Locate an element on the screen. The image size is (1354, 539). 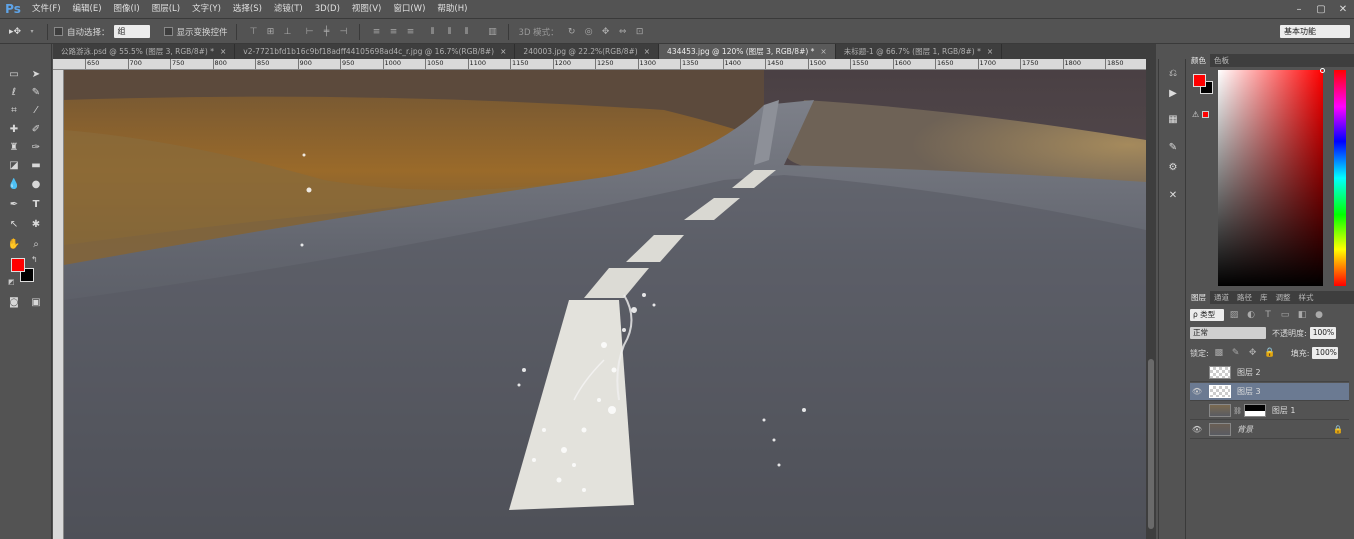
opacity-input: 100% is located at coordinates (1322, 333).